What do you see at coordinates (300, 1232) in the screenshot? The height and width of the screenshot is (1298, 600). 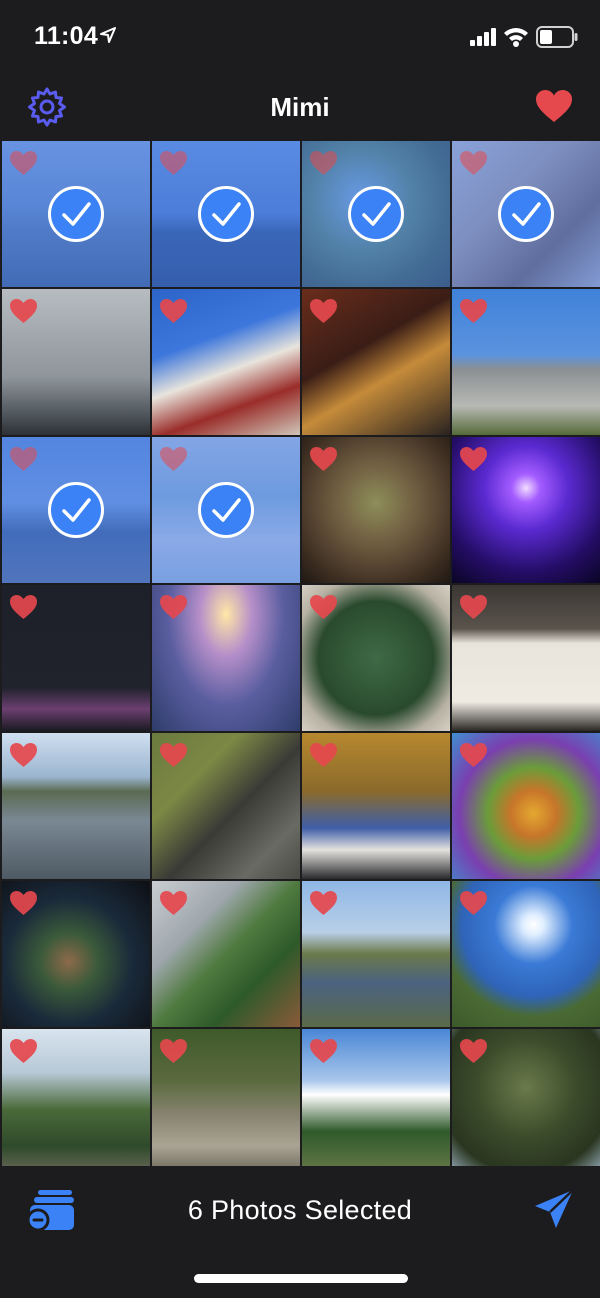 I see `bottom-toolbar: 6 Photos Selected` at bounding box center [300, 1232].